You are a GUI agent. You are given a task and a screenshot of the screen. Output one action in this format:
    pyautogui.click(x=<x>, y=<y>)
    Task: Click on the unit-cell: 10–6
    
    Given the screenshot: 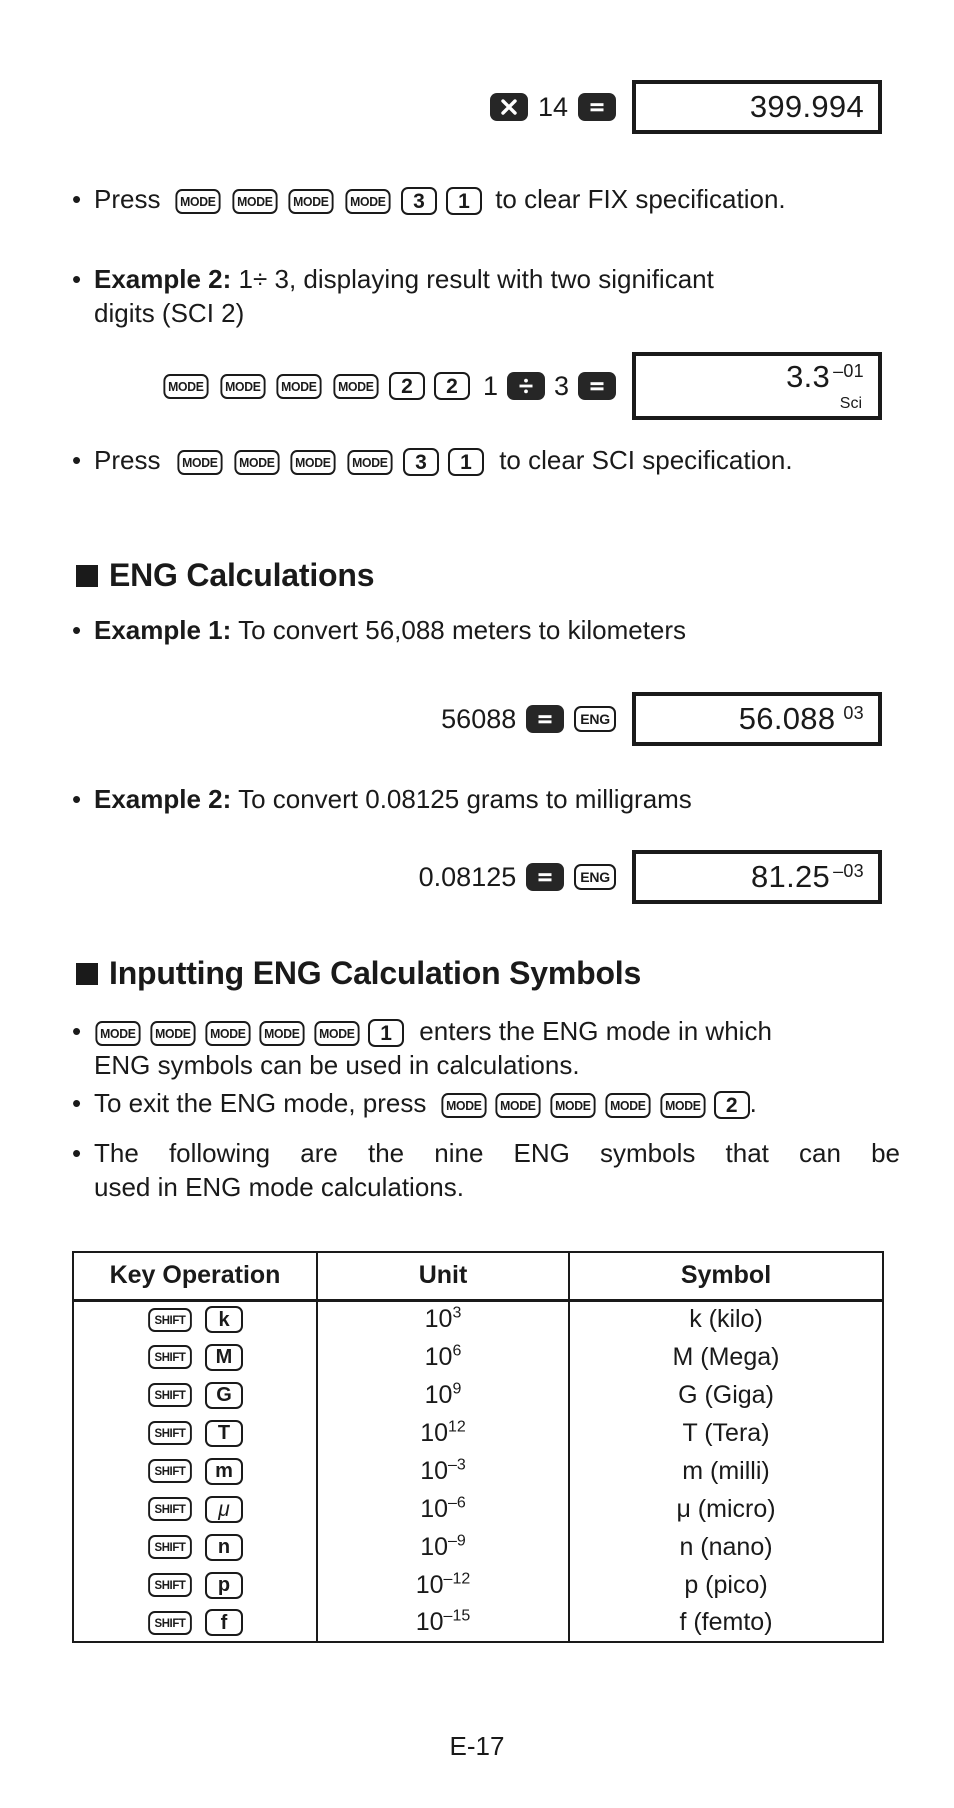 What is the action you would take?
    pyautogui.click(x=443, y=1509)
    